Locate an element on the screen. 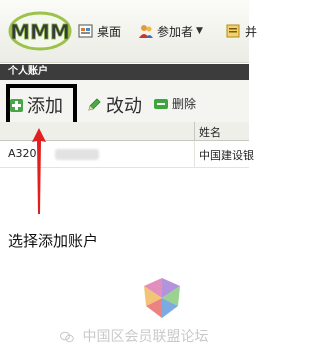  nav-more: 并 is located at coordinates (241, 31).